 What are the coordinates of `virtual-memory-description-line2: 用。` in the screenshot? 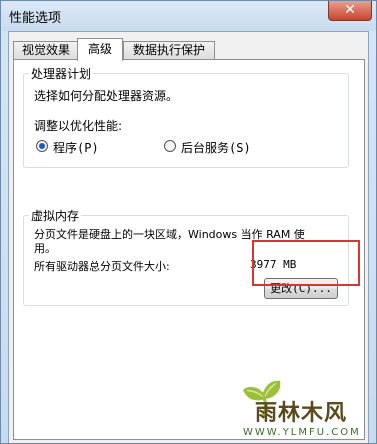 It's located at (45, 248).